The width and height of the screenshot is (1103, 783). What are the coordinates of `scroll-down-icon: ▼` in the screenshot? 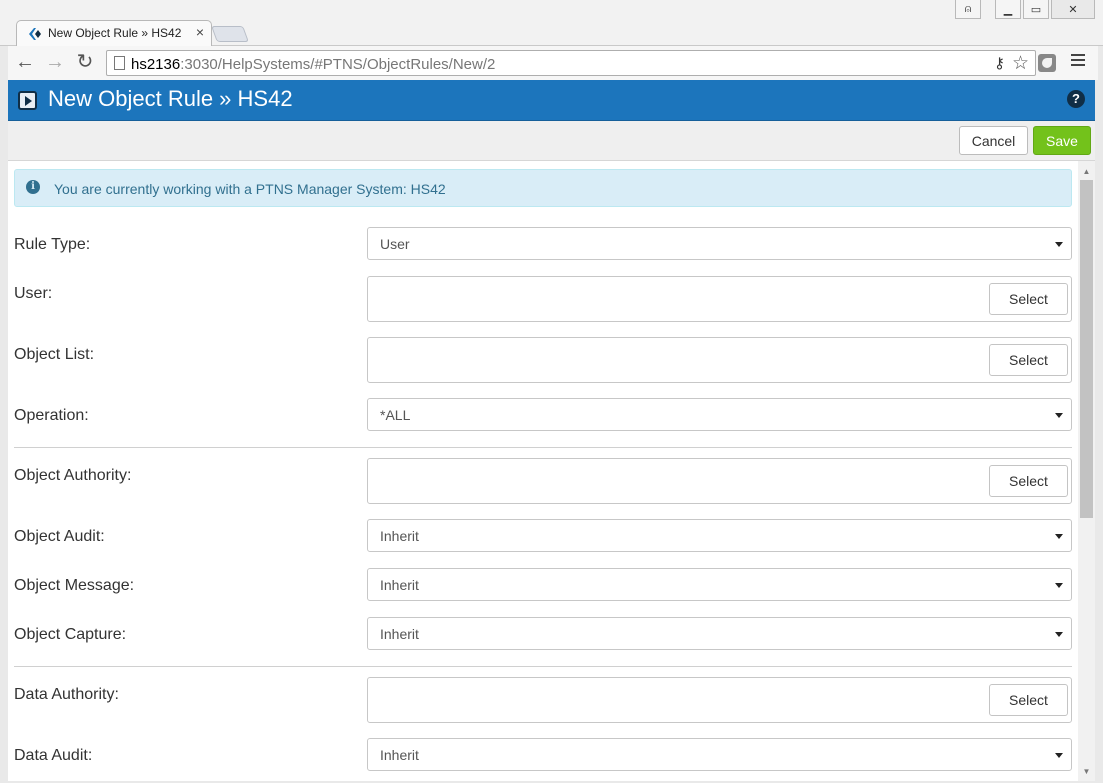 It's located at (1086, 772).